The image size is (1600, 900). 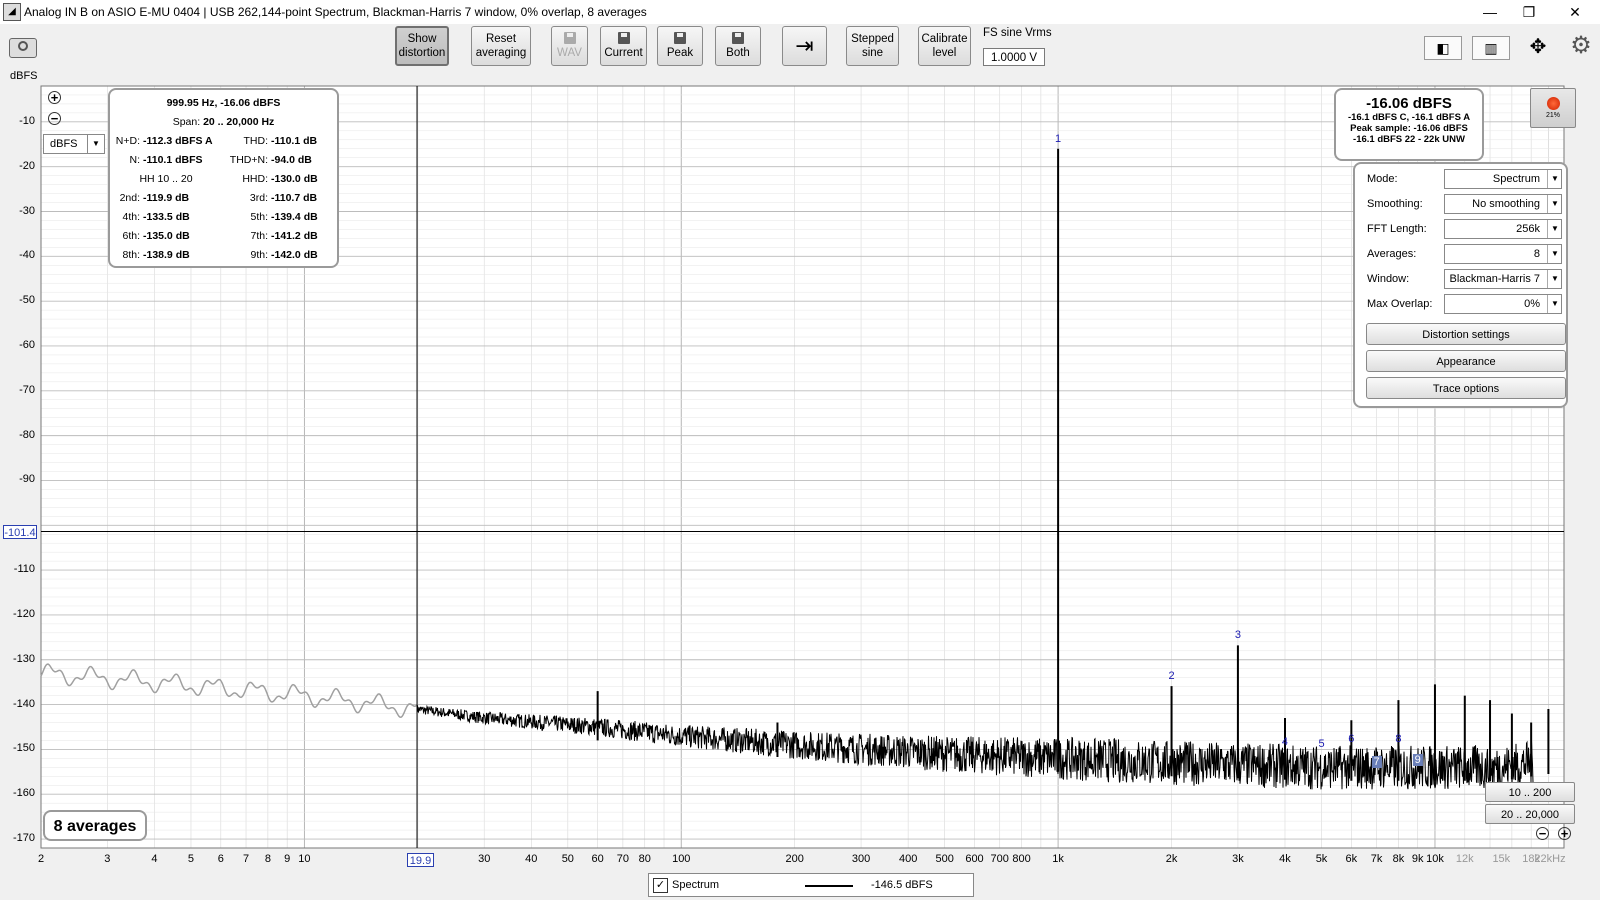 I want to click on x-tick-label: 1k, so click(x=1058, y=859).